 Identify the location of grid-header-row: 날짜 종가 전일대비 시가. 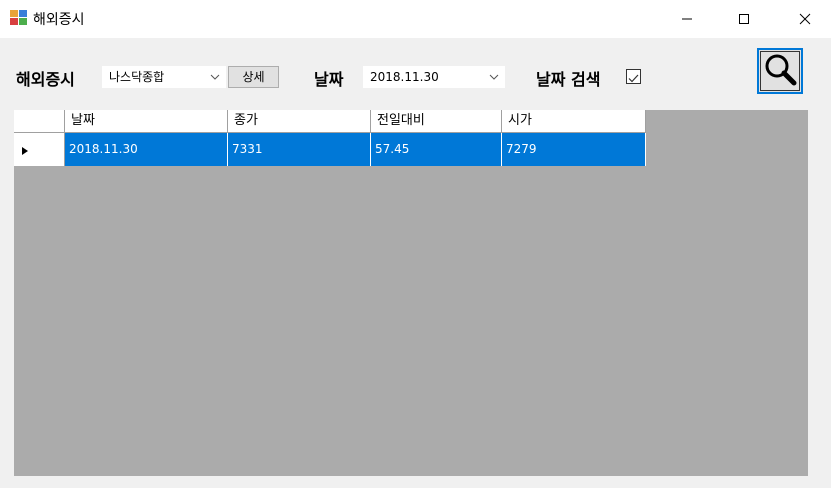
(330, 121).